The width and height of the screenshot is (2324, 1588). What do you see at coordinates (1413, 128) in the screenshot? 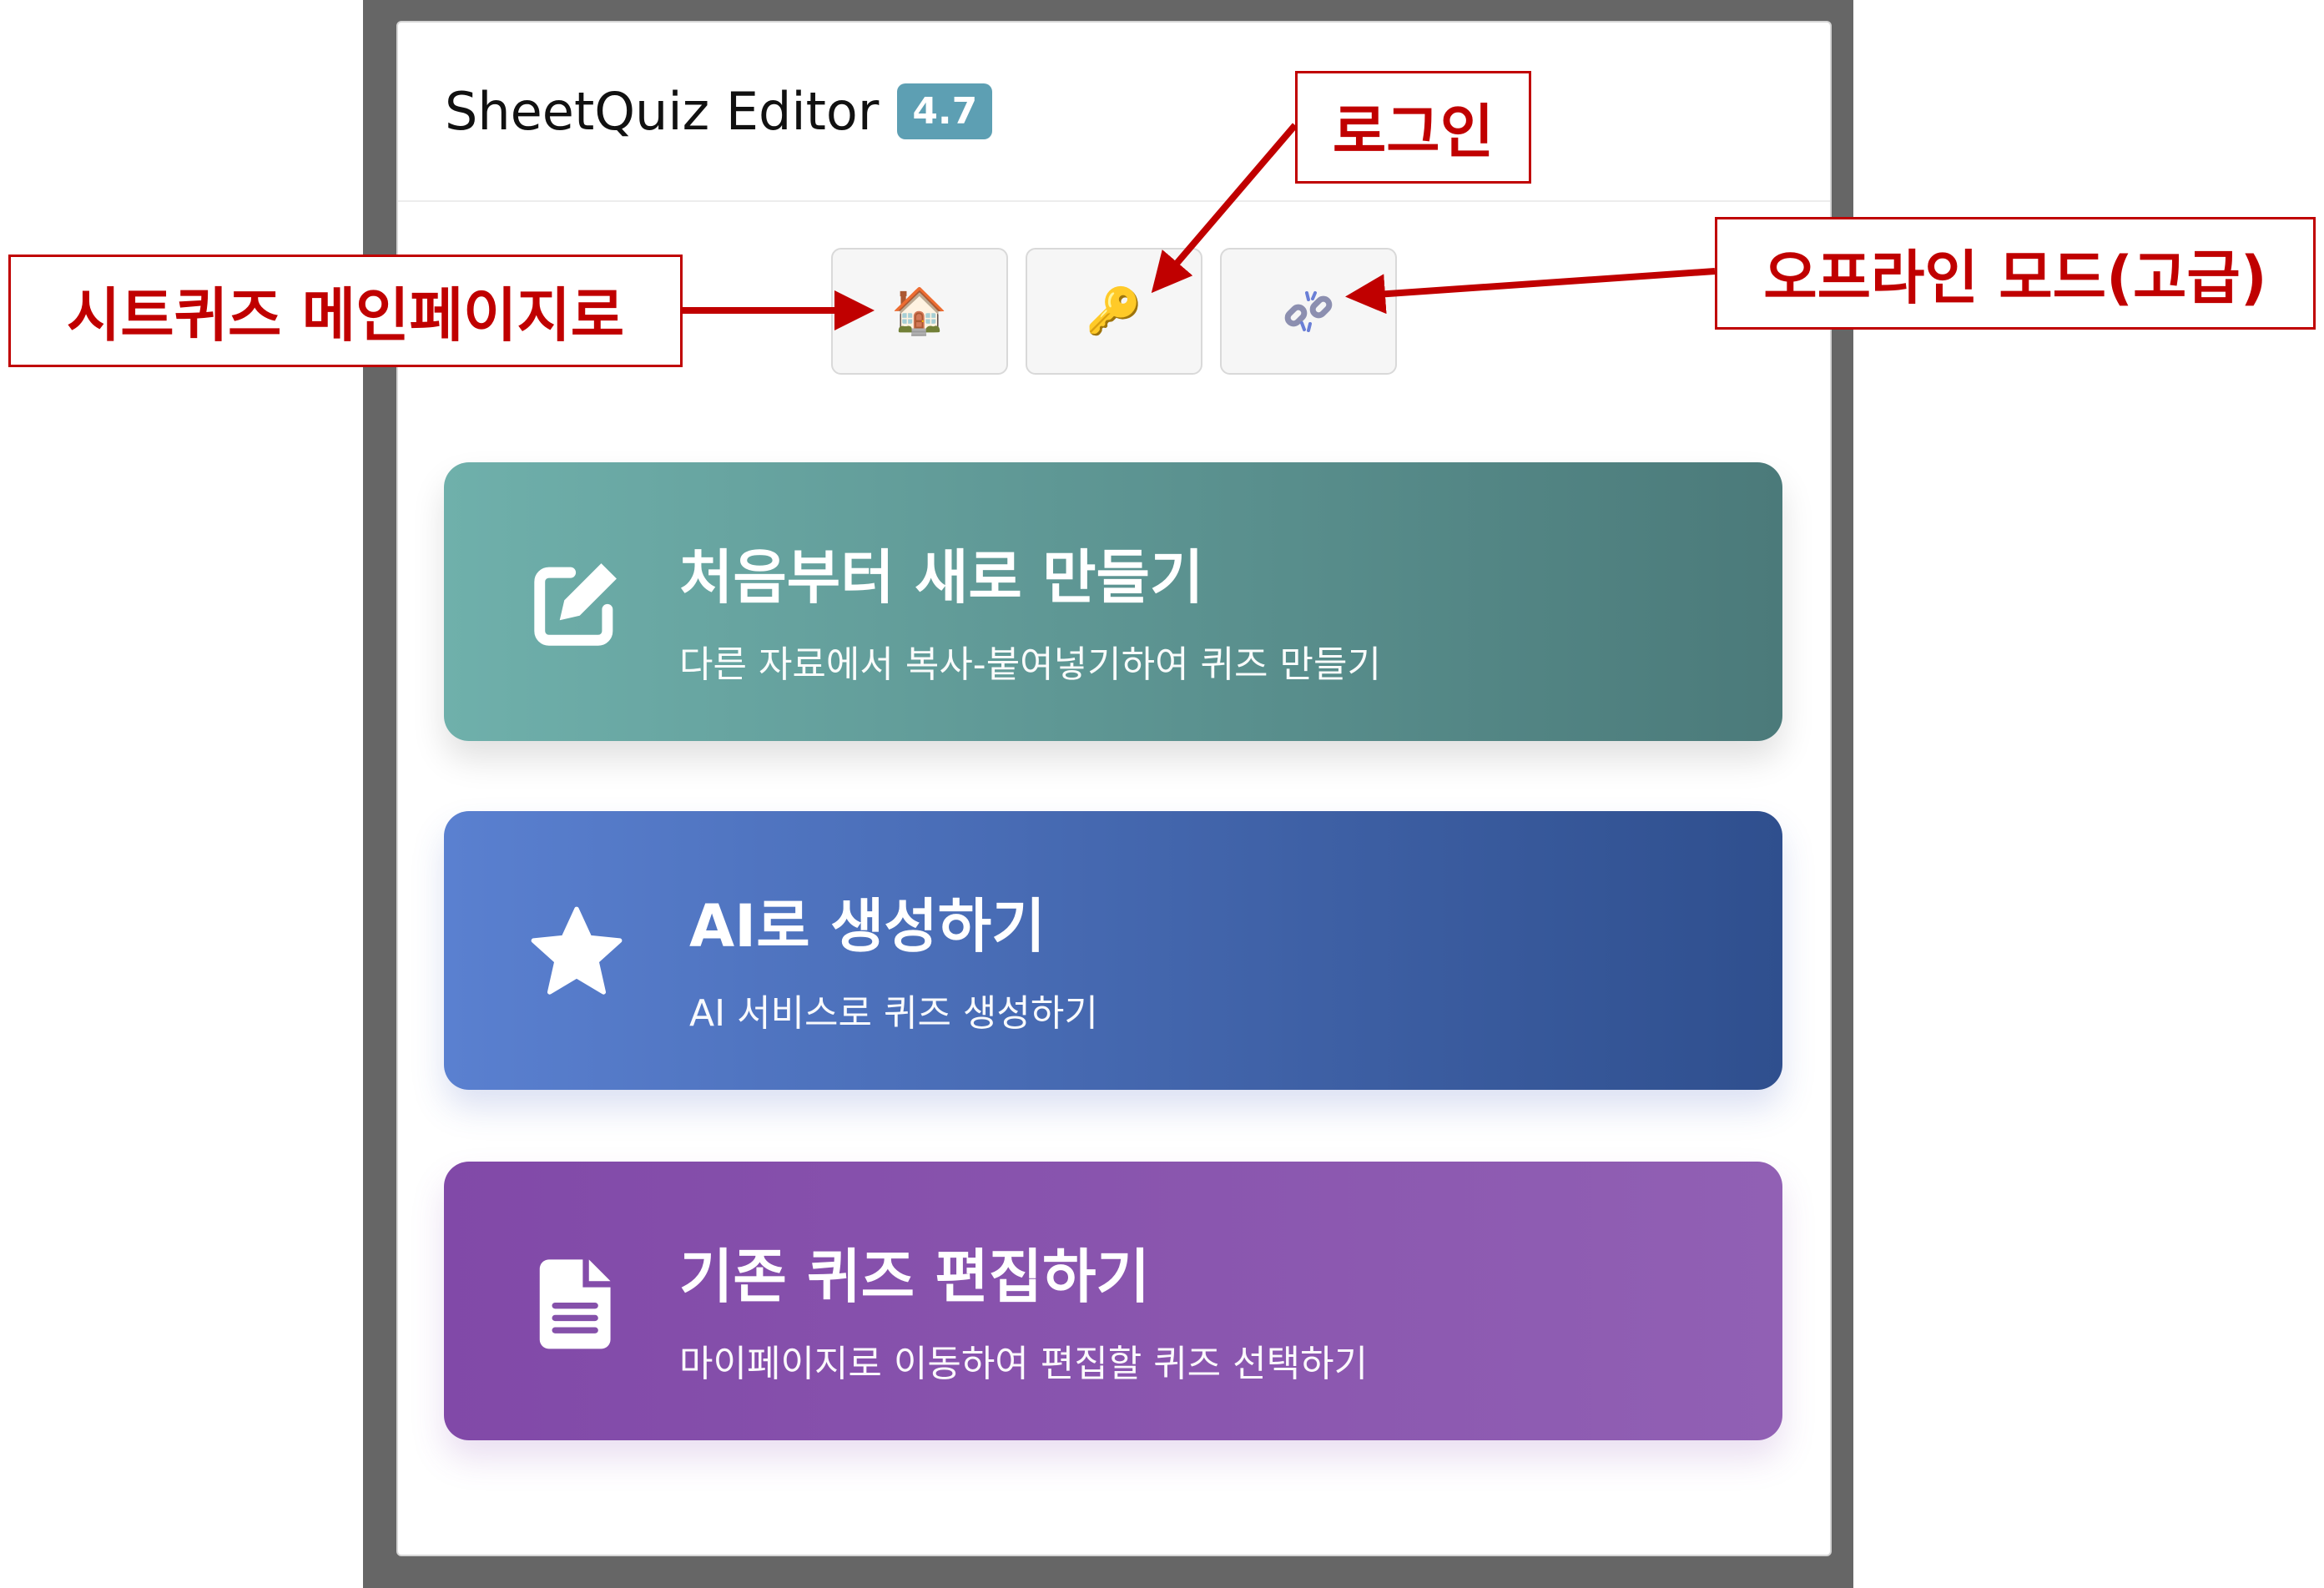
I see `annotation-login: 로그인` at bounding box center [1413, 128].